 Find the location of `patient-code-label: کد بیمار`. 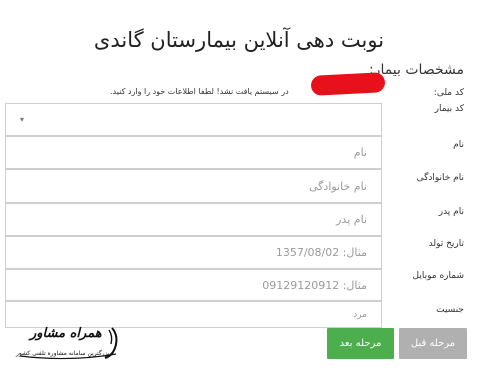

patient-code-label: کد بیمار is located at coordinates (449, 109).